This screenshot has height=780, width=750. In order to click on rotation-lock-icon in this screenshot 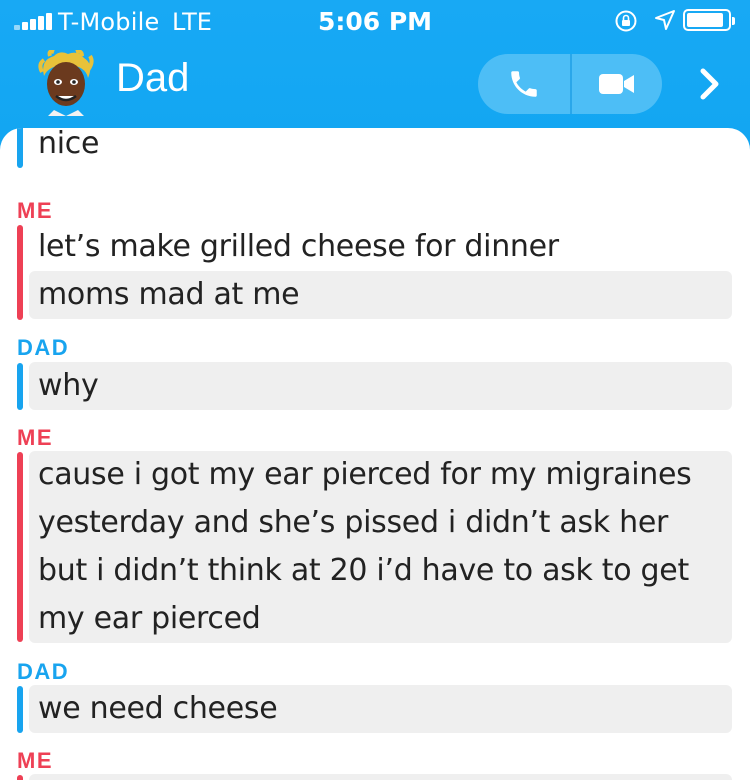, I will do `click(626, 21)`.